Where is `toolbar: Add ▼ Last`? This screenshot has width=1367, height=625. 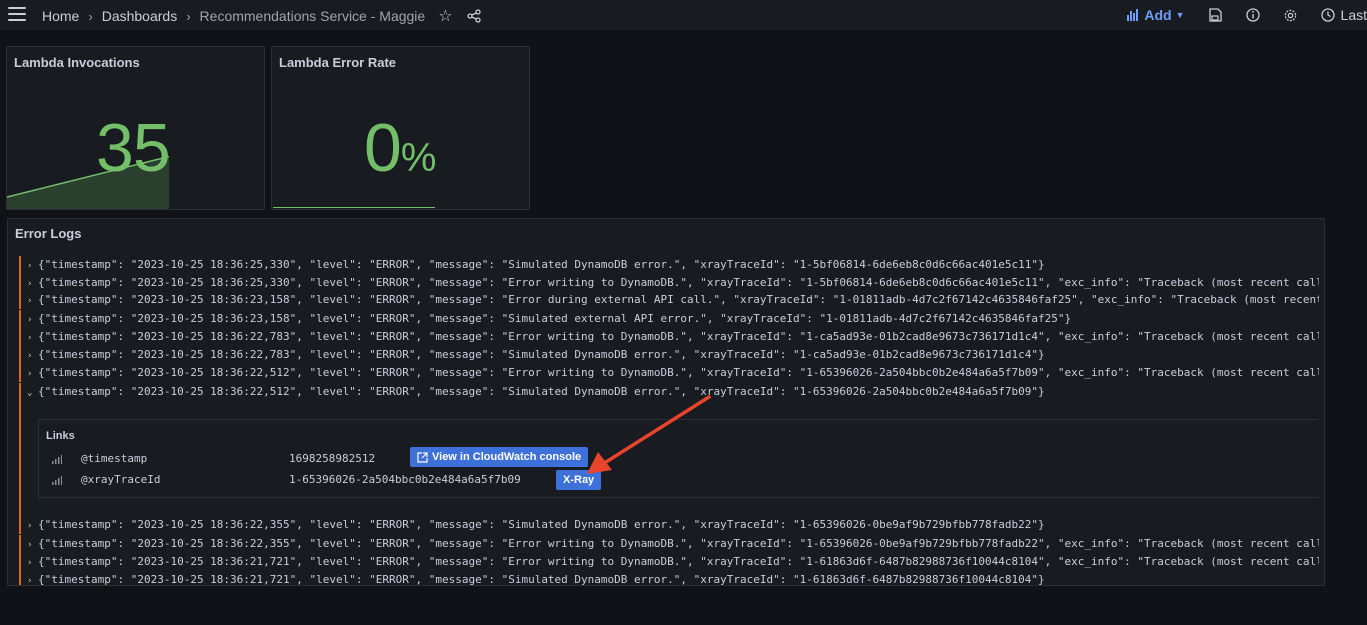 toolbar: Add ▼ Last is located at coordinates (1247, 15).